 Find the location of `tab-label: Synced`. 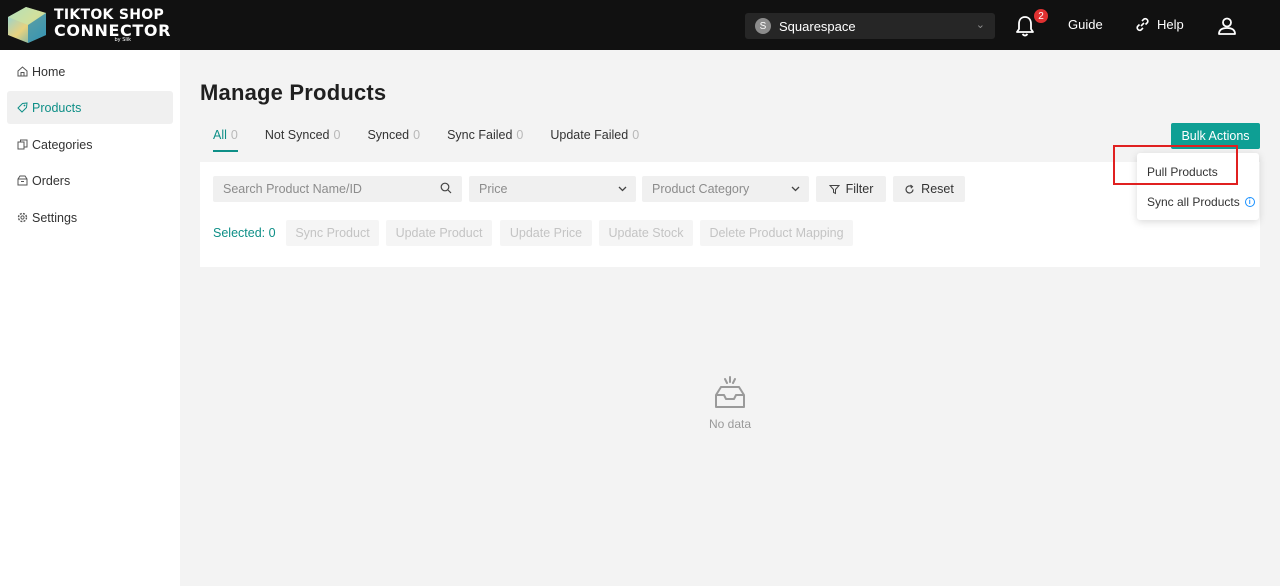

tab-label: Synced is located at coordinates (388, 135).